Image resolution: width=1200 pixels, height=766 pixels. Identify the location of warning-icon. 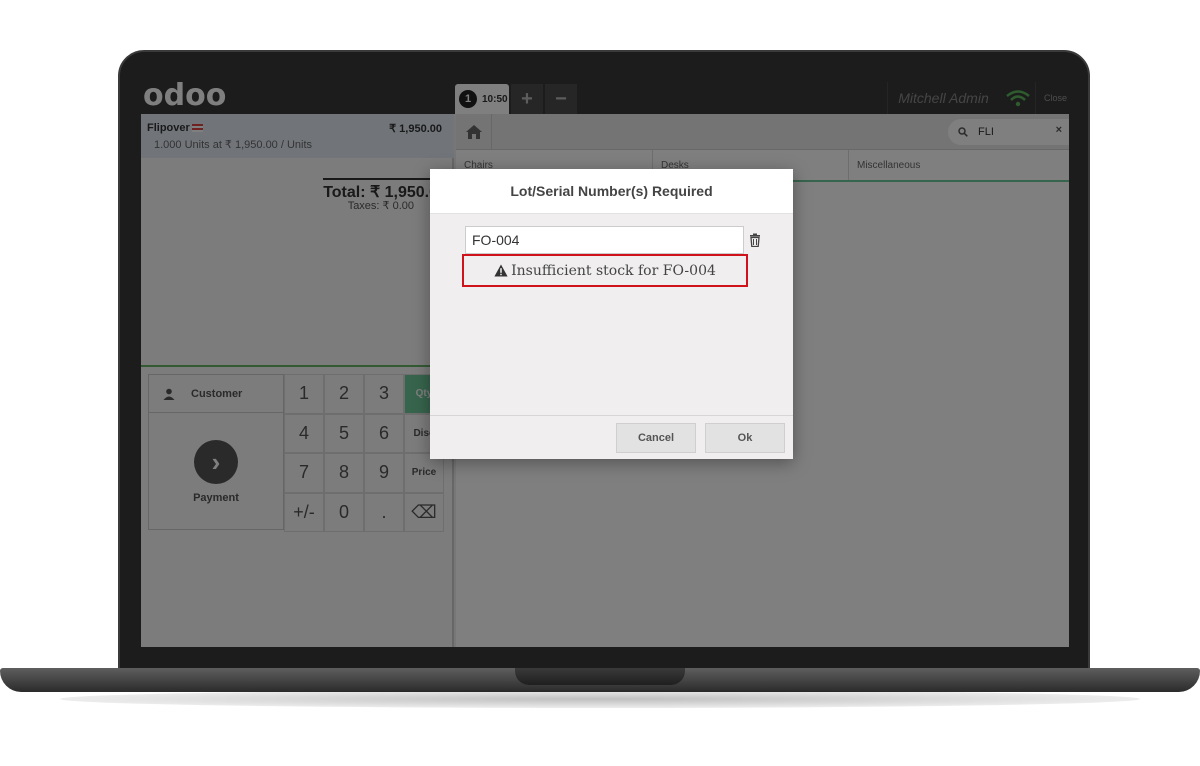
(501, 270).